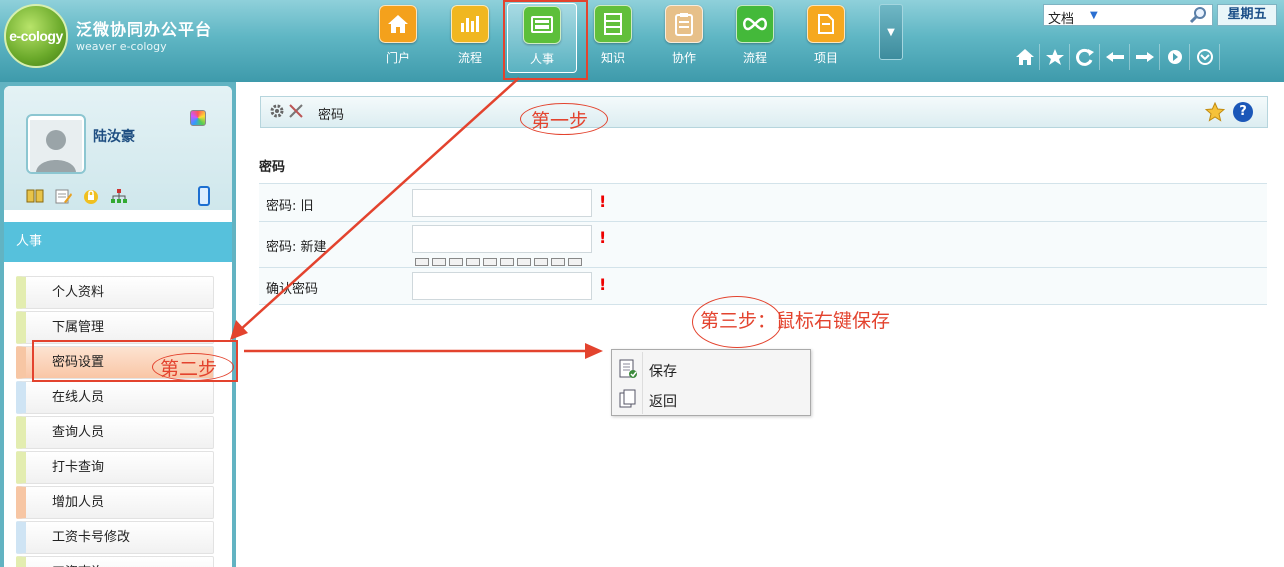 This screenshot has width=1284, height=567. I want to click on weekday-label: 星期五, so click(1247, 15).